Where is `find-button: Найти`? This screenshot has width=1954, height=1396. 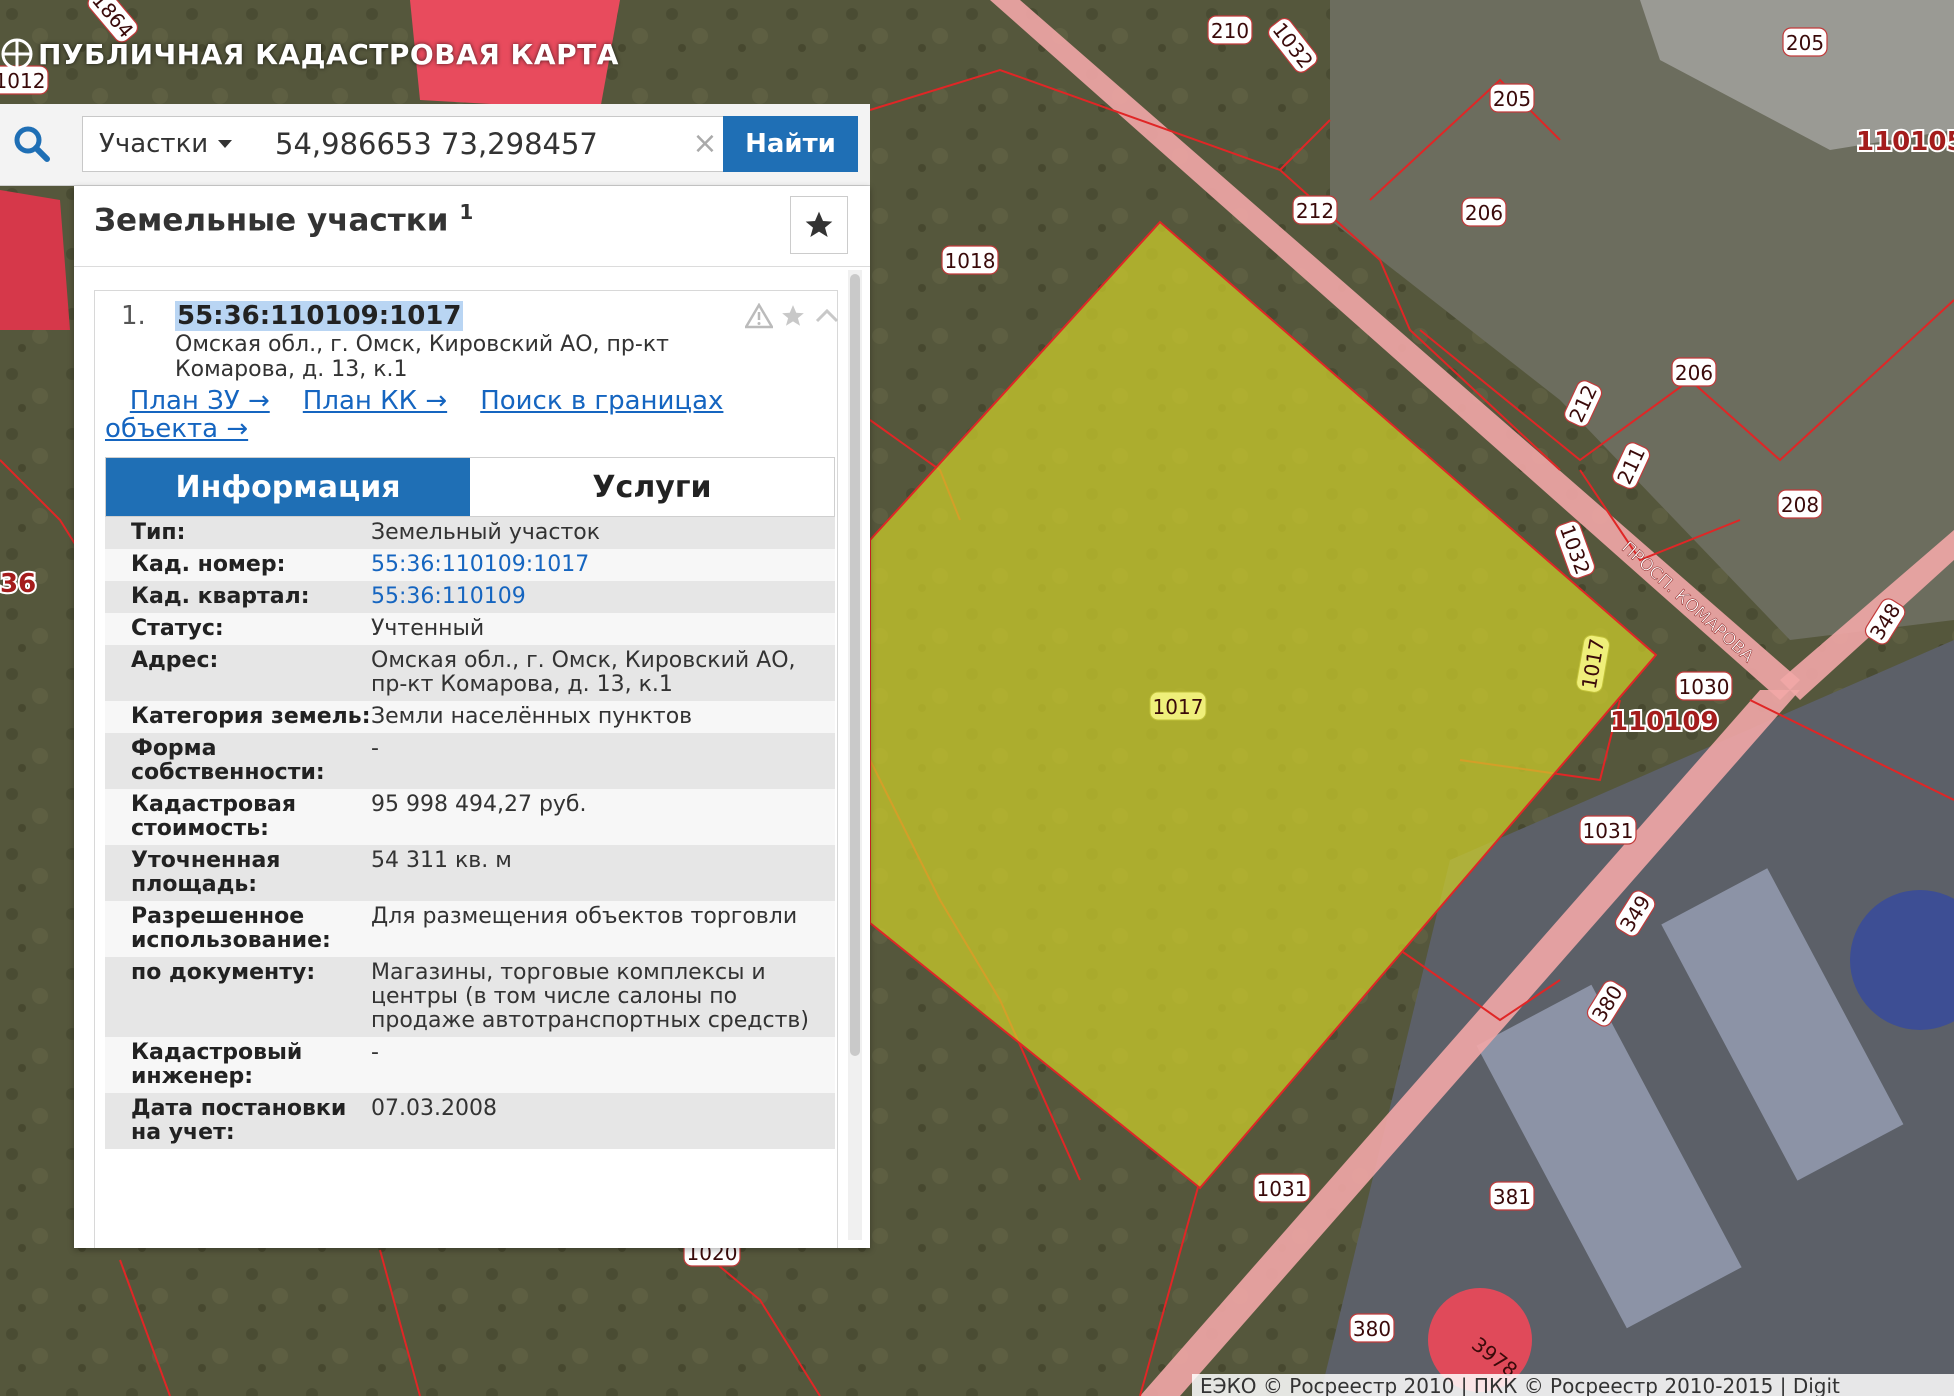
find-button: Найти is located at coordinates (790, 144).